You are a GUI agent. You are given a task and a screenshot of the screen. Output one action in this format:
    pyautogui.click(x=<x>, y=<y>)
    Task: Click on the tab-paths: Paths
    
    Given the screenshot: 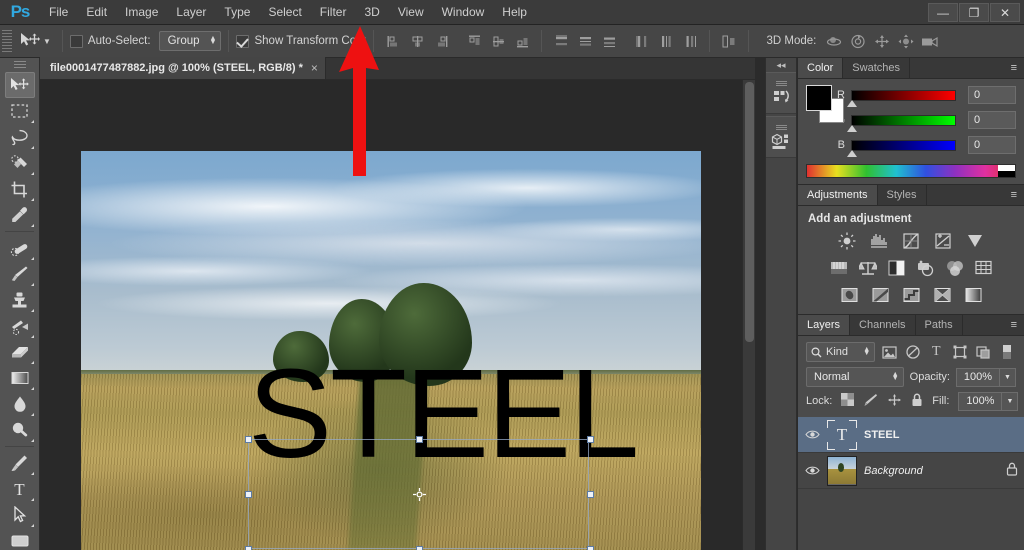 What is the action you would take?
    pyautogui.click(x=939, y=325)
    